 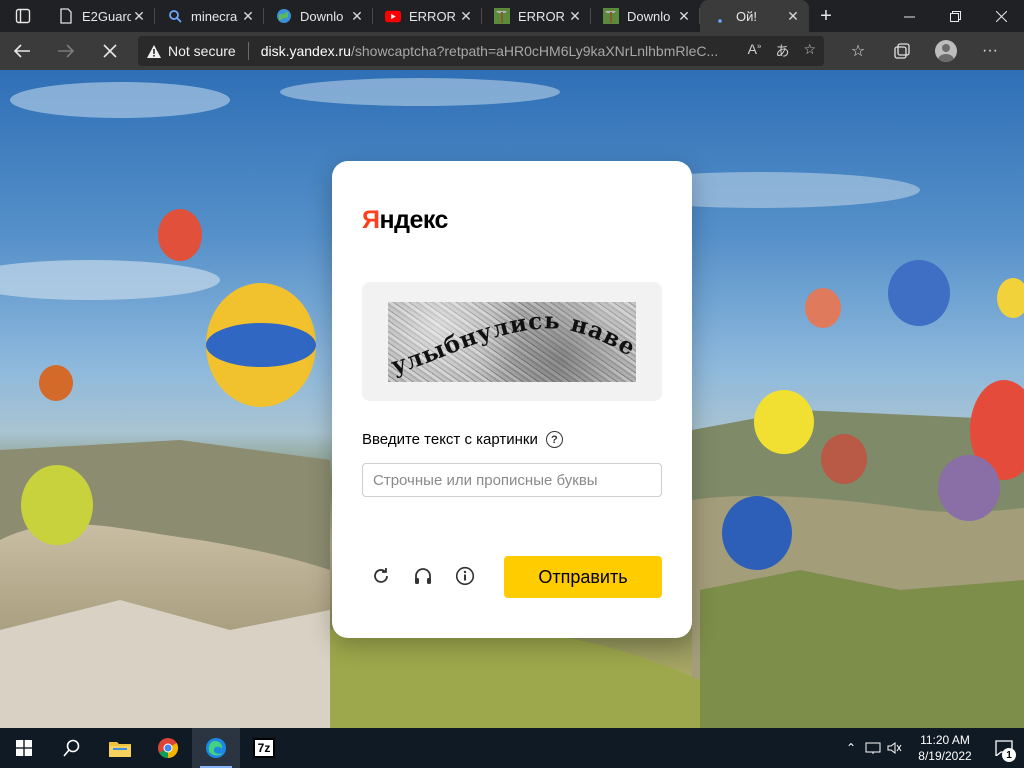 I want to click on restore-icon, so click(x=955, y=16).